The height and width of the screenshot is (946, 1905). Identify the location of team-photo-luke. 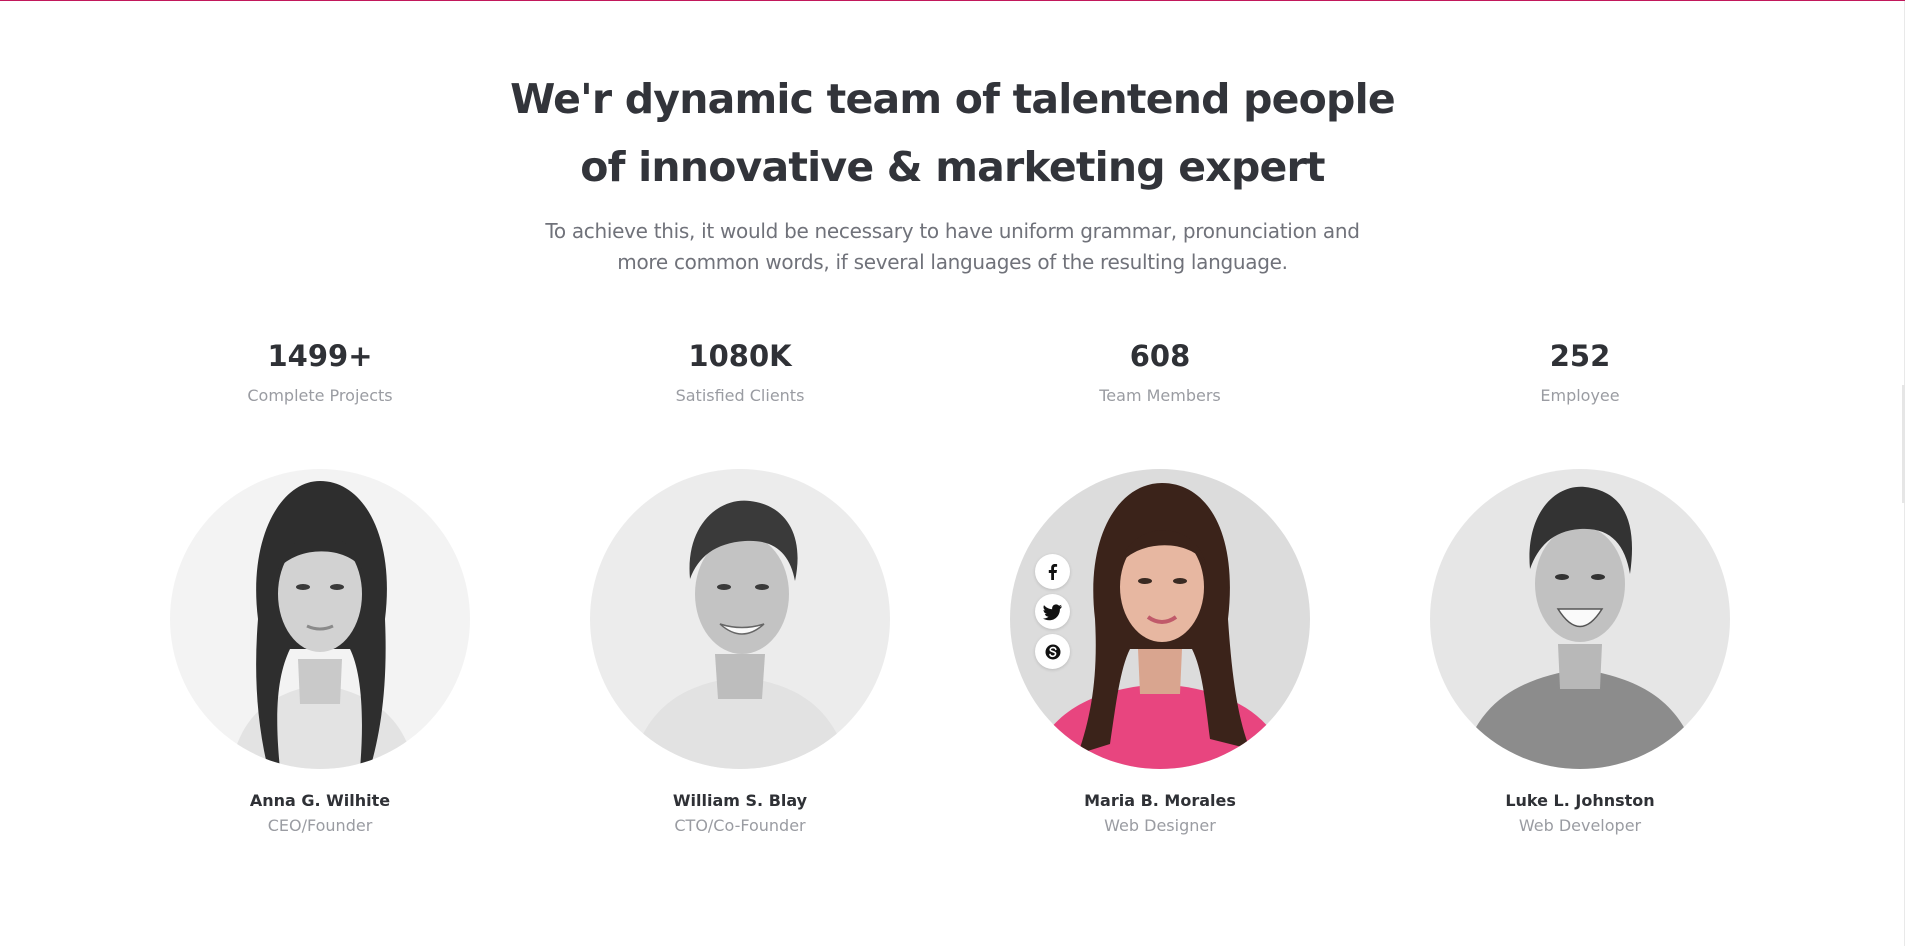
(1580, 619).